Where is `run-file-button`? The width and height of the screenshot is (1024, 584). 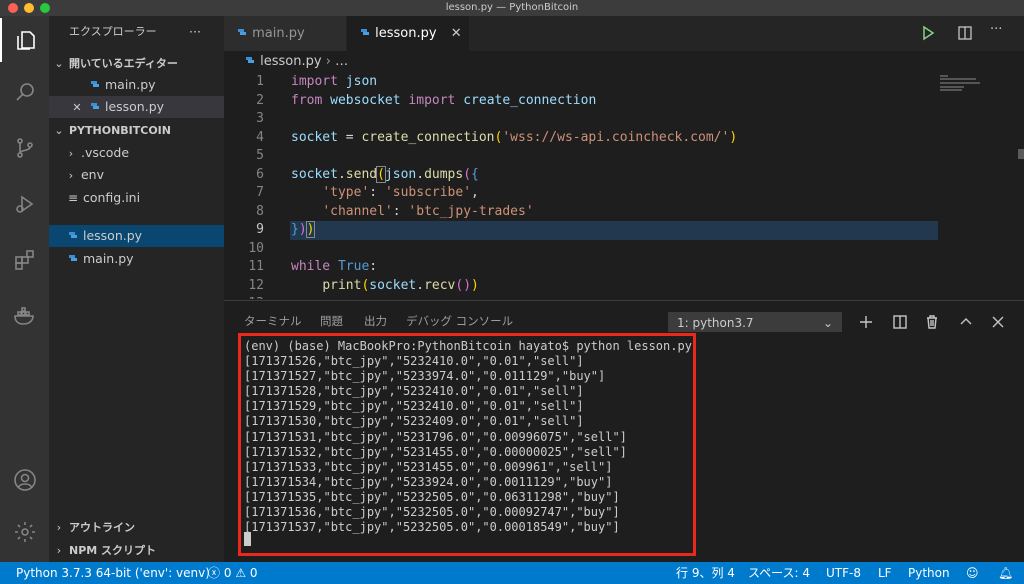
run-file-button is located at coordinates (928, 33).